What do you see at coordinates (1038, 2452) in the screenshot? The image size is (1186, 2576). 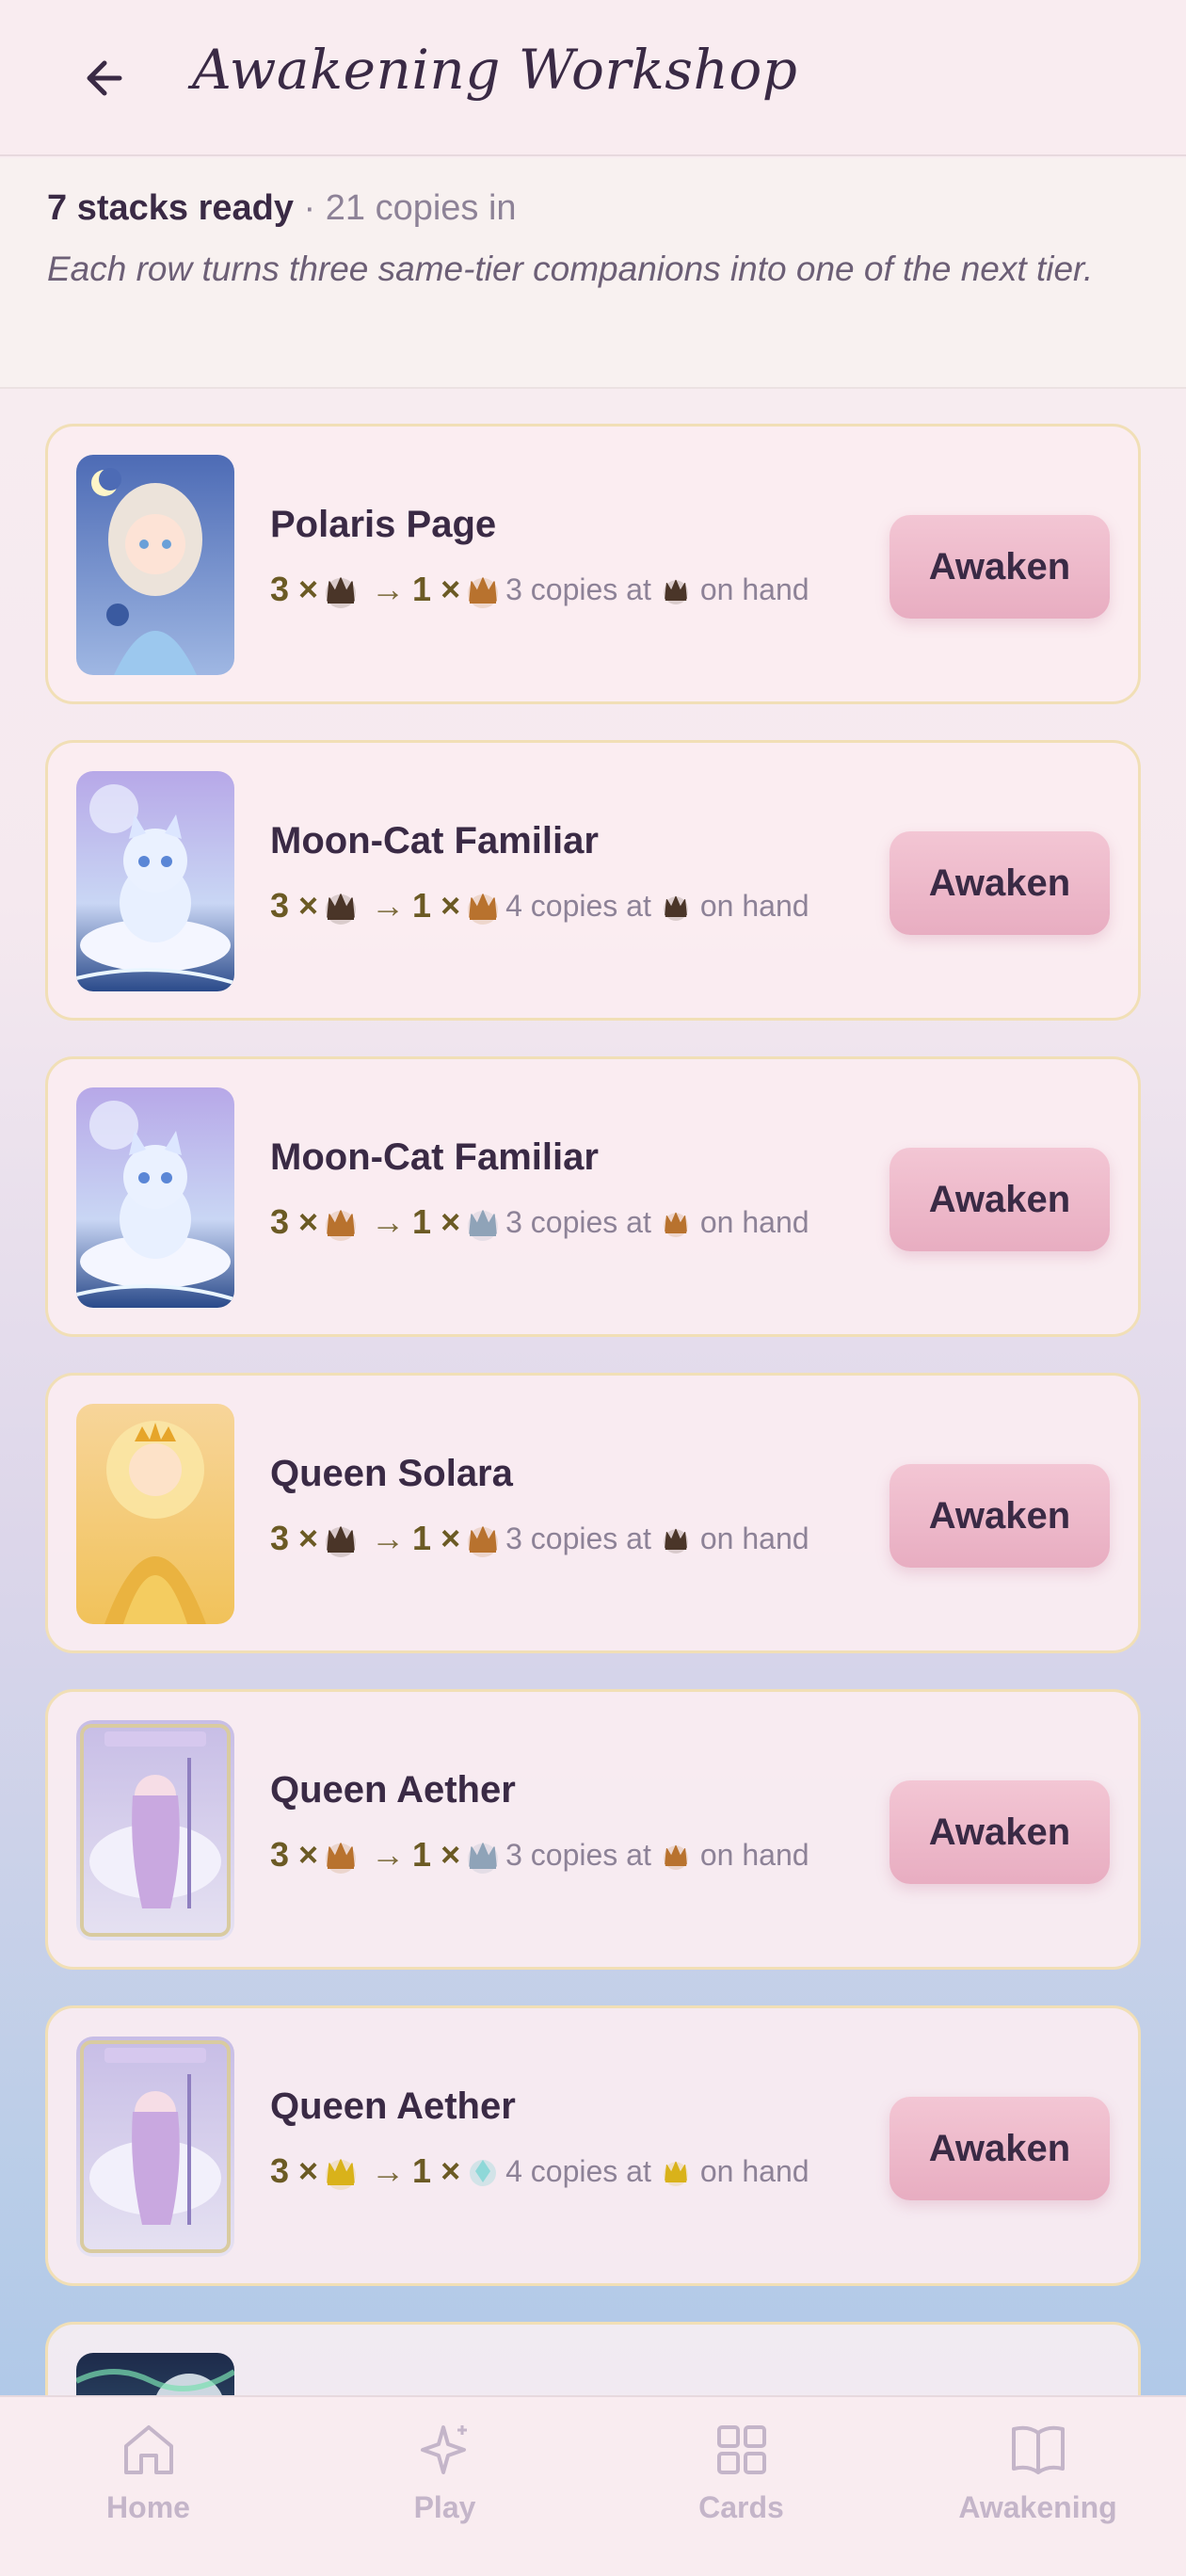 I see `book-icon` at bounding box center [1038, 2452].